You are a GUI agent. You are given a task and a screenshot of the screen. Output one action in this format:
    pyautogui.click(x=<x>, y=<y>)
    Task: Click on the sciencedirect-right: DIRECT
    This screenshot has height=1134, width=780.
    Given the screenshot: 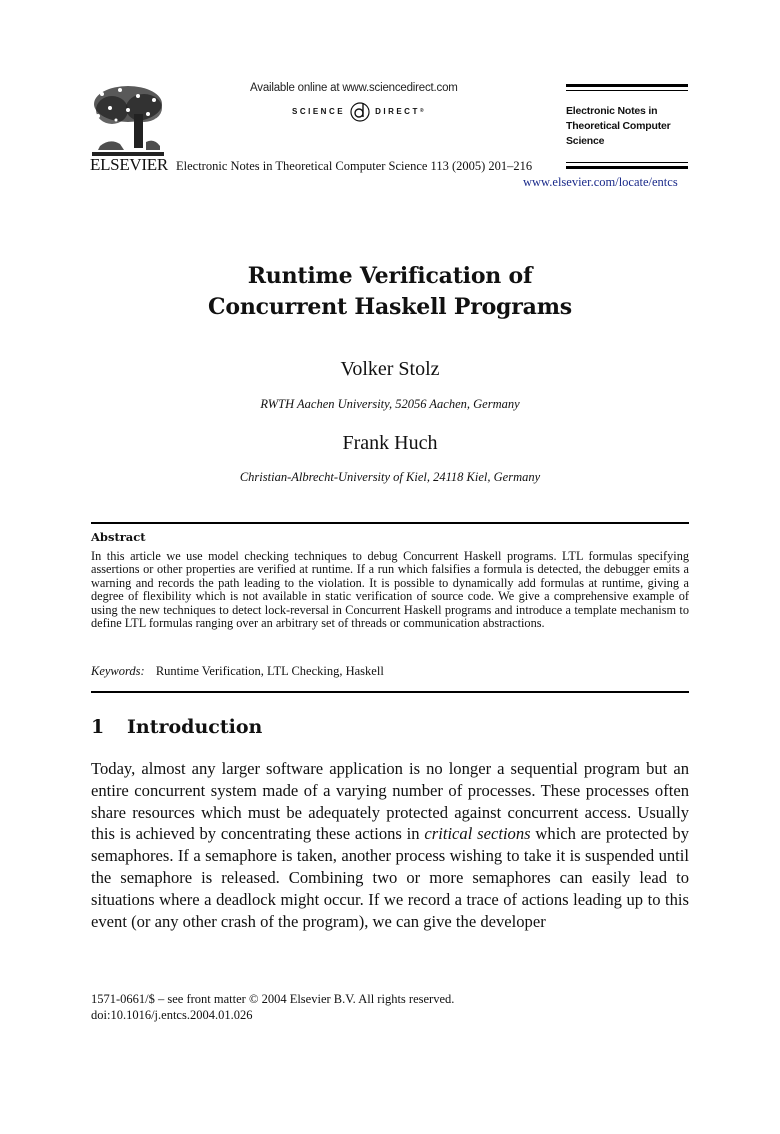 What is the action you would take?
    pyautogui.click(x=397, y=111)
    